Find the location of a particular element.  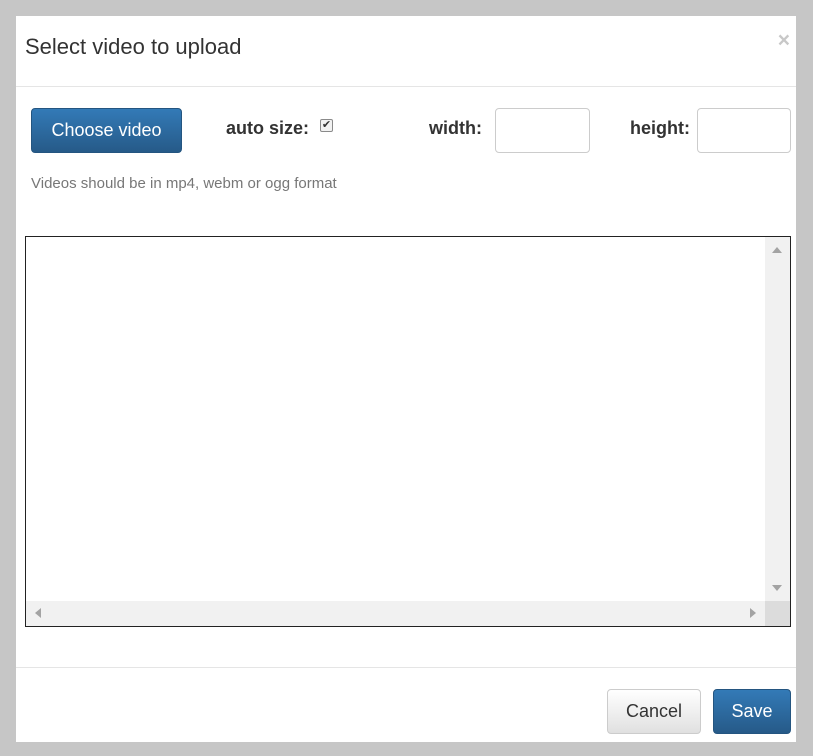

auto-size-checkbox: ✔ is located at coordinates (326, 125).